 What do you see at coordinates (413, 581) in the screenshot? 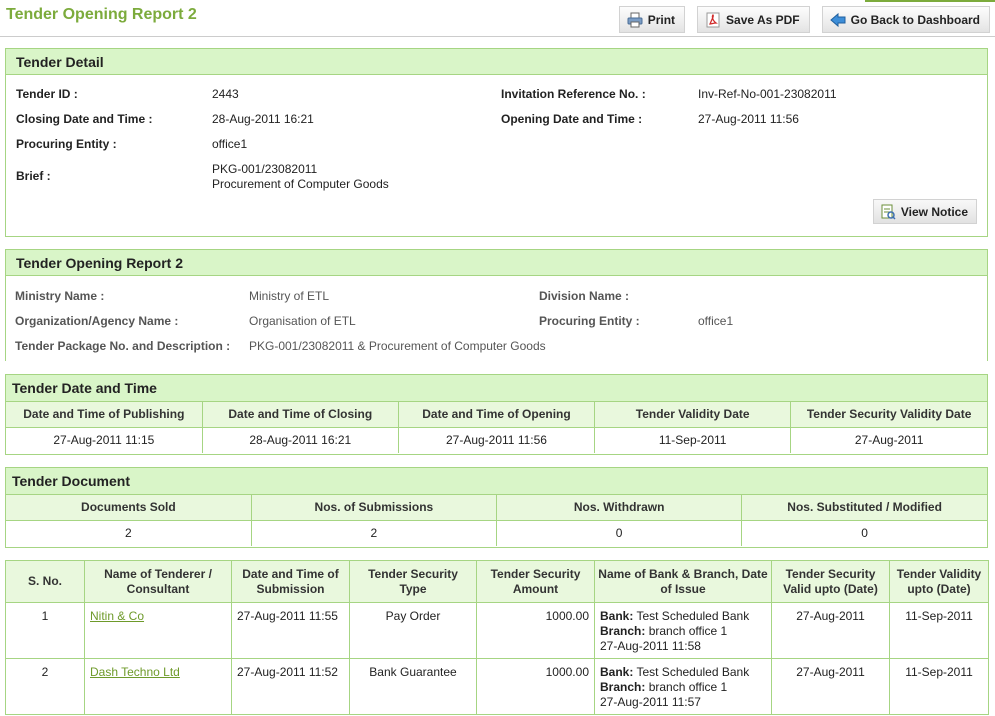
I see `security-type-header: Tender Security Type` at bounding box center [413, 581].